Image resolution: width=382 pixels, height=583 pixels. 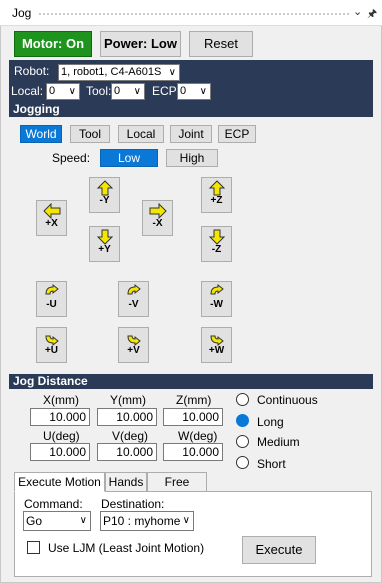 What do you see at coordinates (32, 71) in the screenshot?
I see `robot-label: Robot:` at bounding box center [32, 71].